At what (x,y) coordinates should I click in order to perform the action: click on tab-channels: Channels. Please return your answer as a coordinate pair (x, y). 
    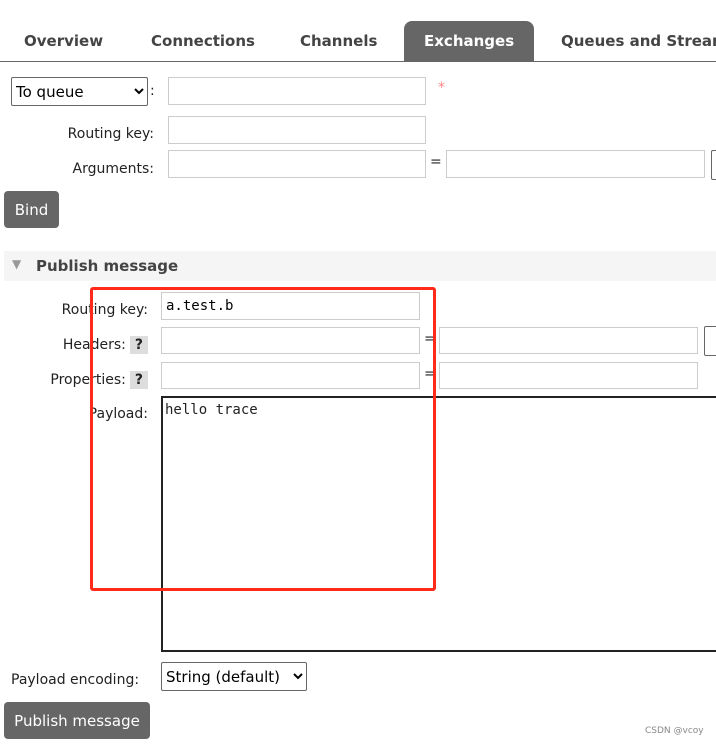
    Looking at the image, I should click on (338, 41).